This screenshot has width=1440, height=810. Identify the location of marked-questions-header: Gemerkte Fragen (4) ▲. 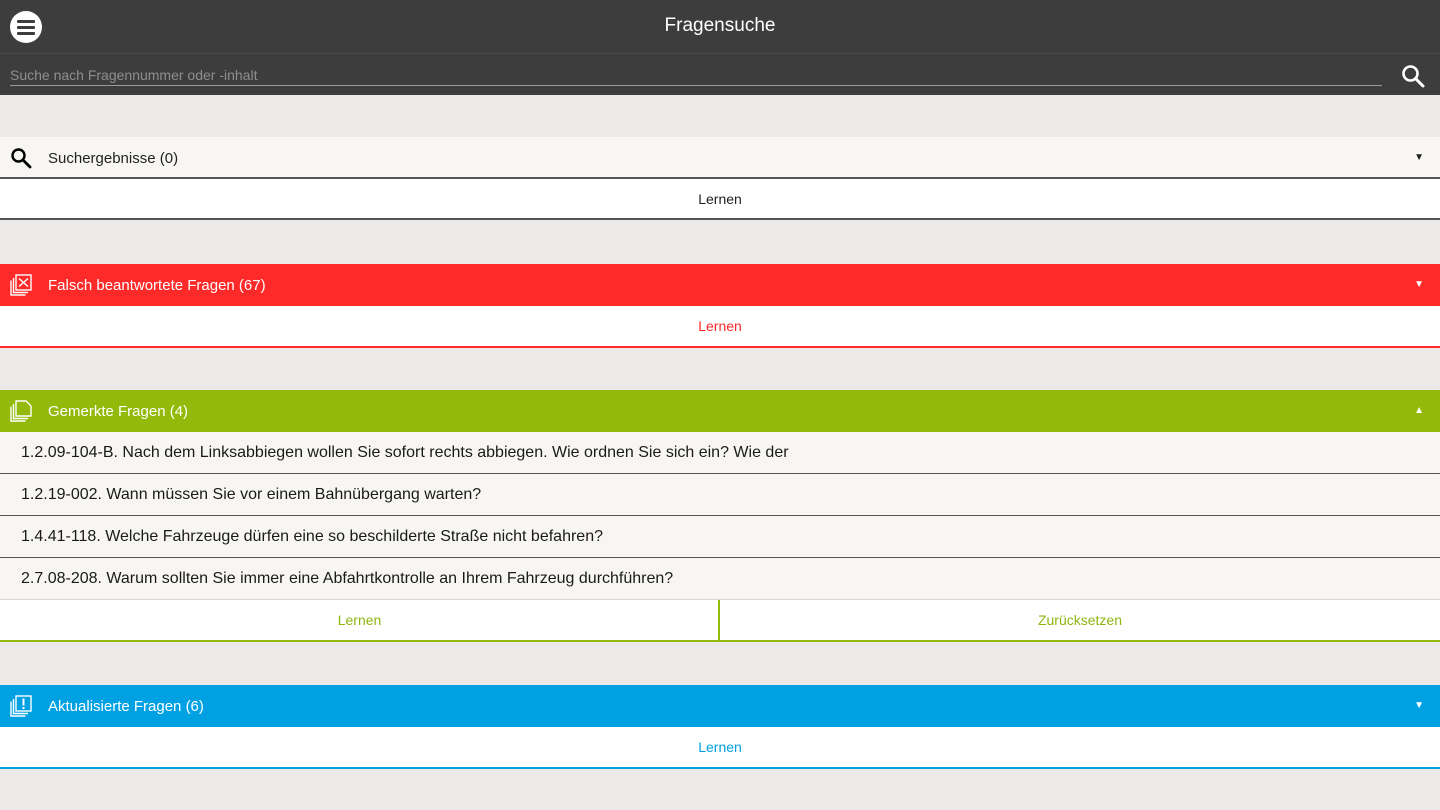
(720, 411).